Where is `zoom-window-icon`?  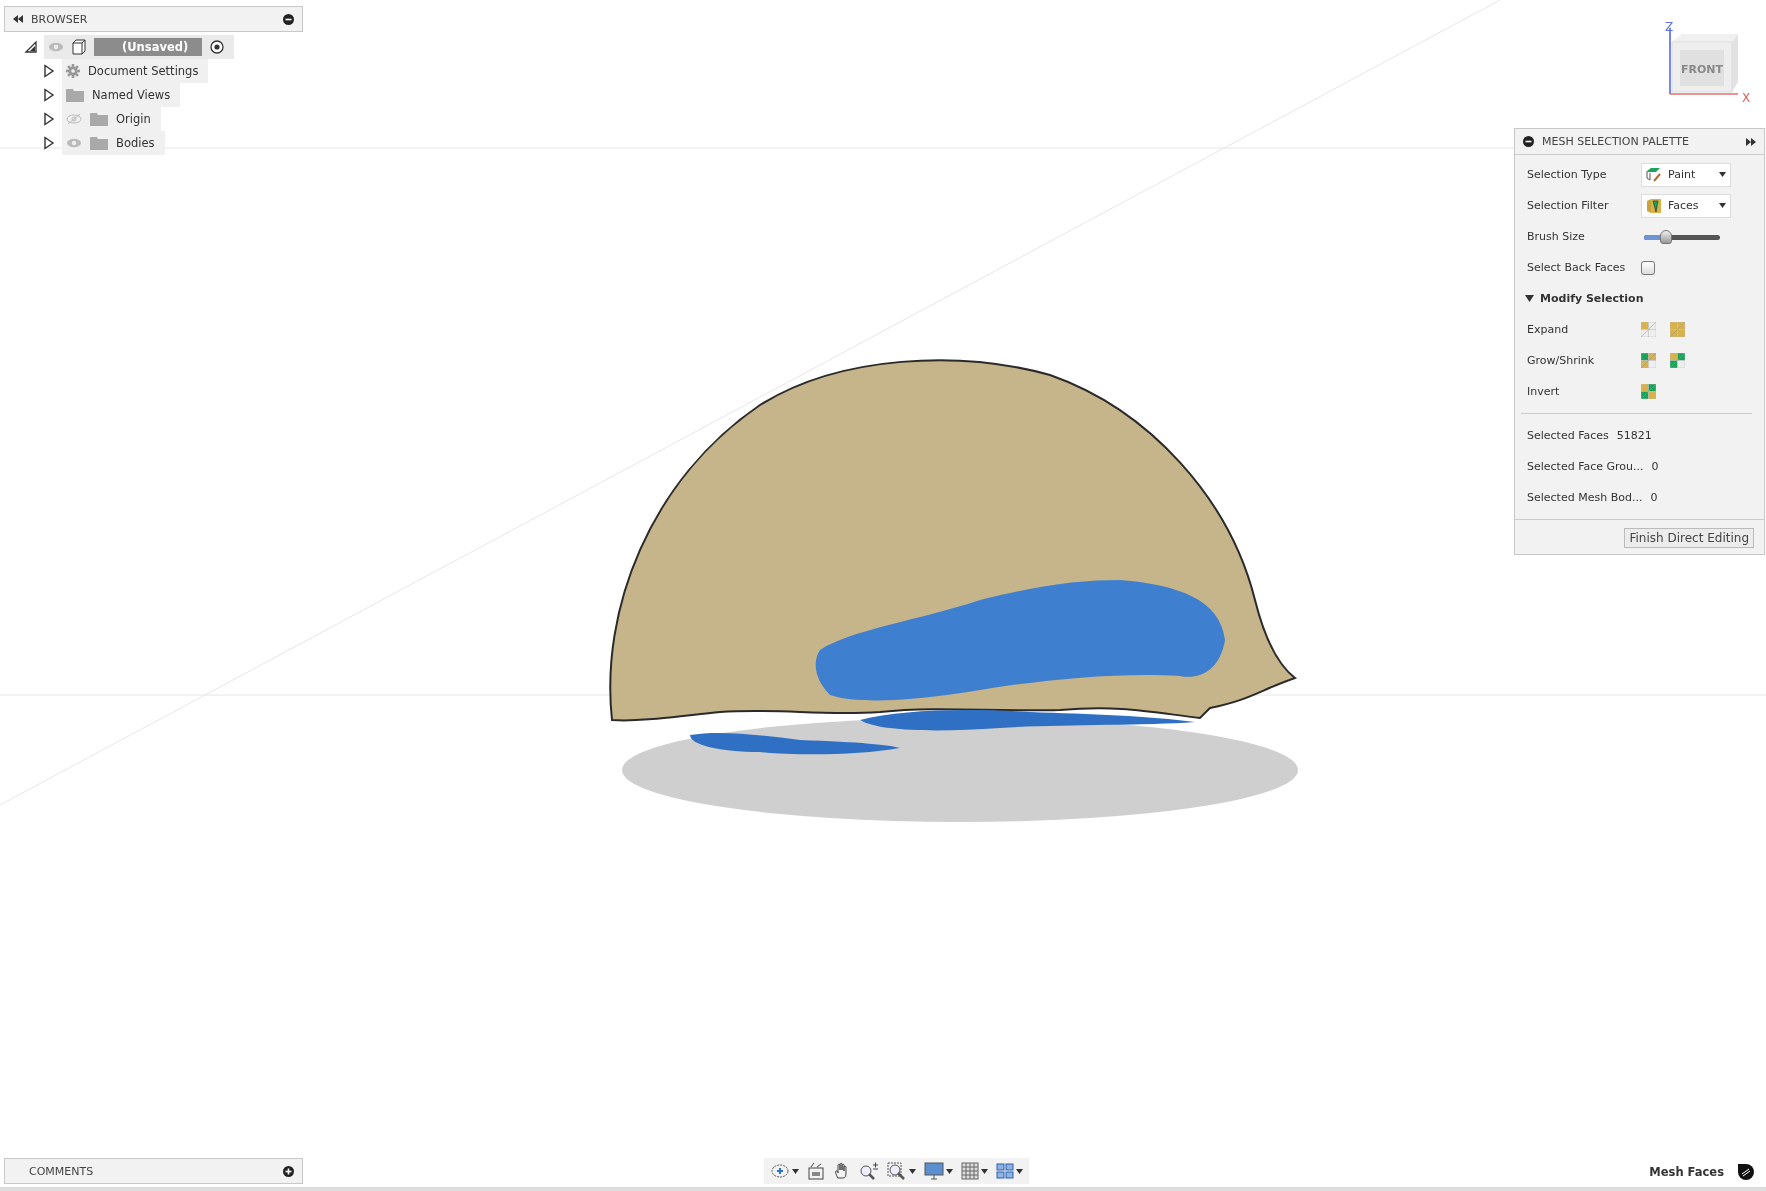
zoom-window-icon is located at coordinates (897, 1171).